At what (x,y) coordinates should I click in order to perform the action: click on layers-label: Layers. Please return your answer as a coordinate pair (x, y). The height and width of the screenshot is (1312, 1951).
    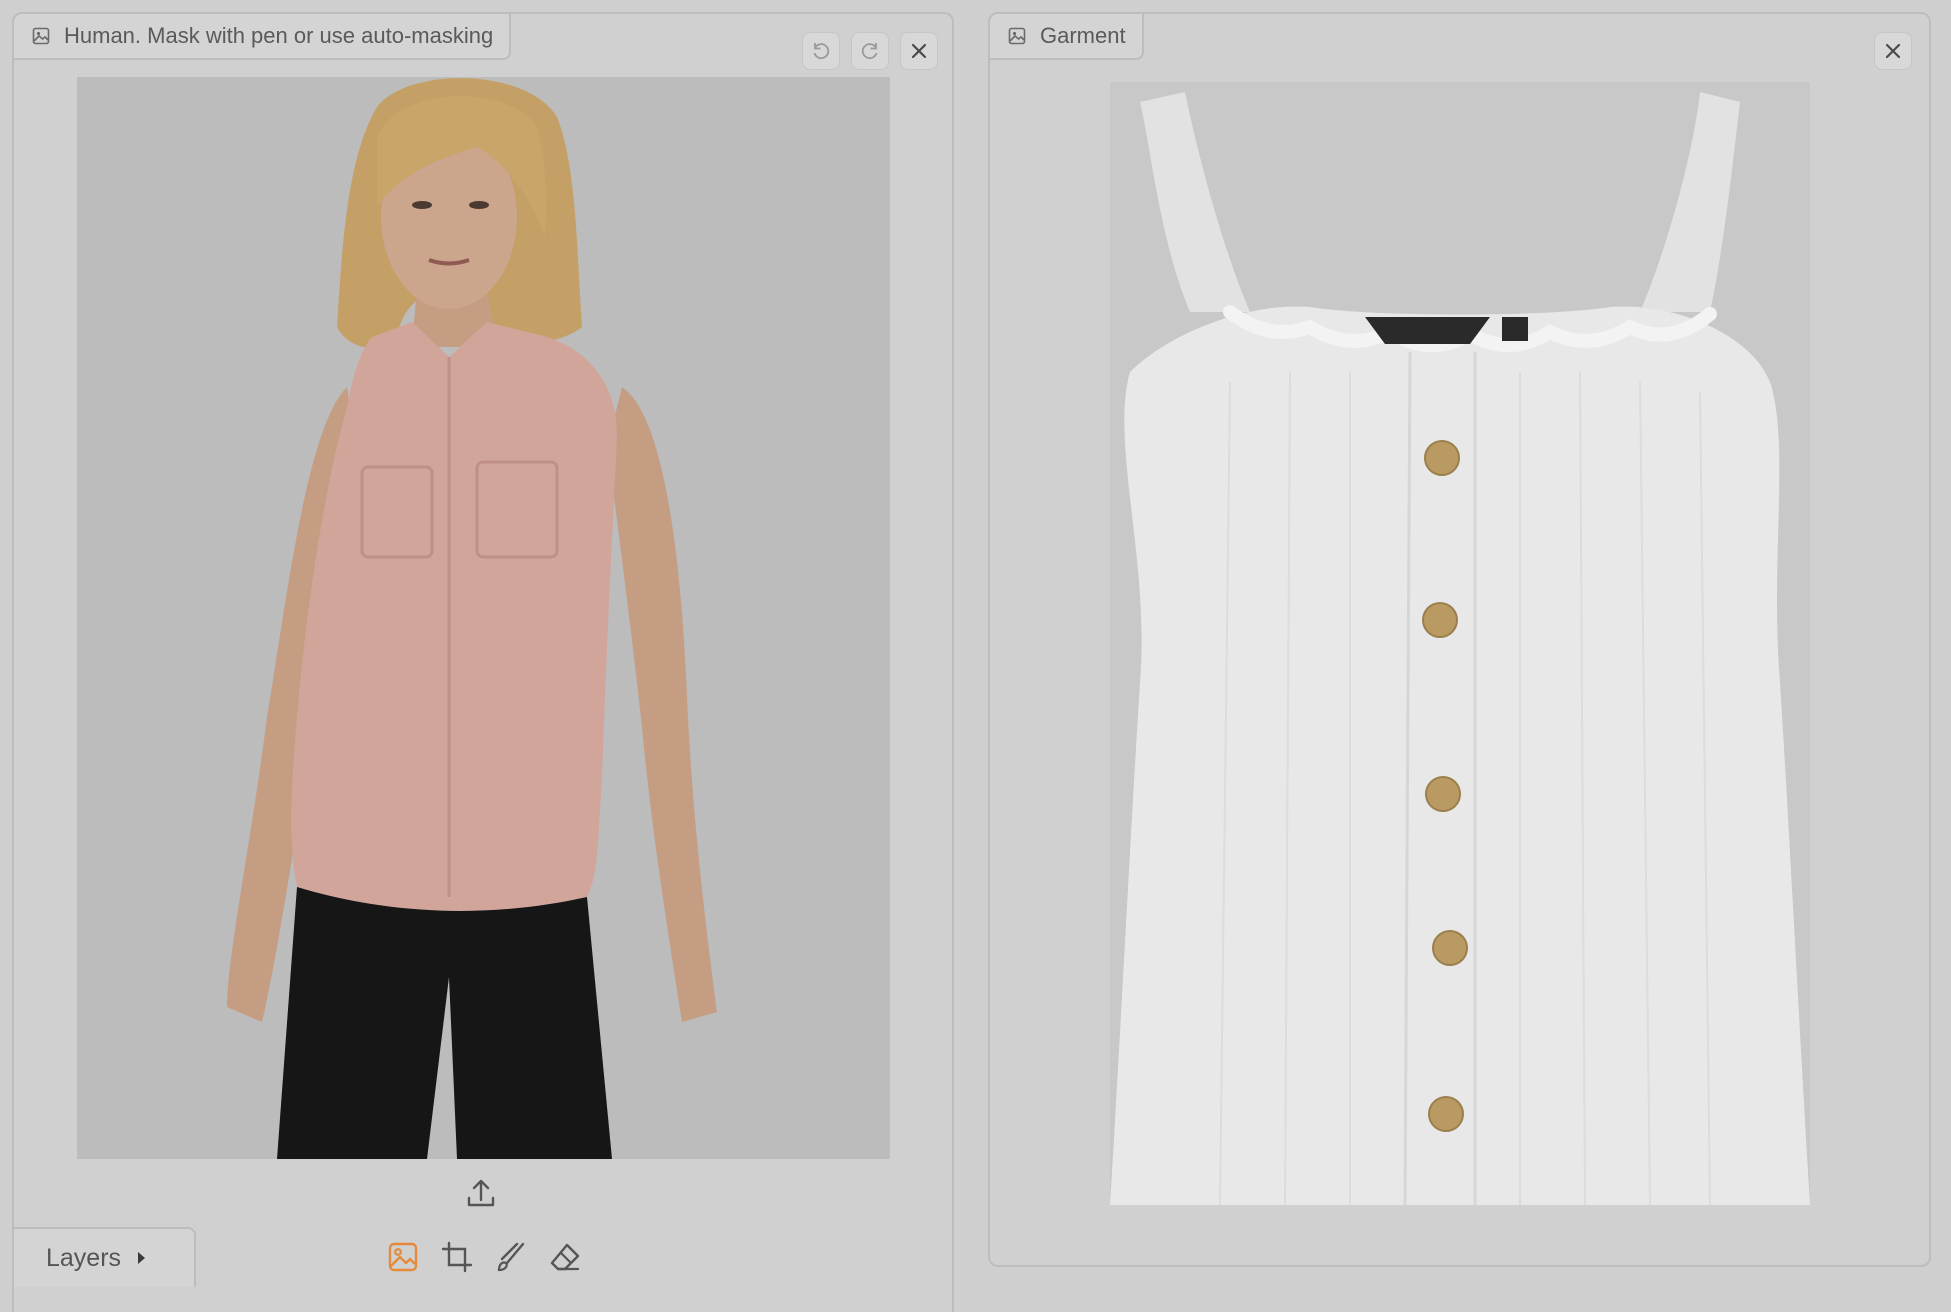
    Looking at the image, I should click on (84, 1257).